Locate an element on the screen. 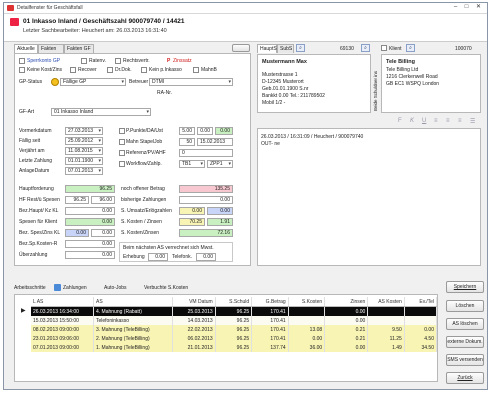  col-header: Zinsen is located at coordinates (346, 302).